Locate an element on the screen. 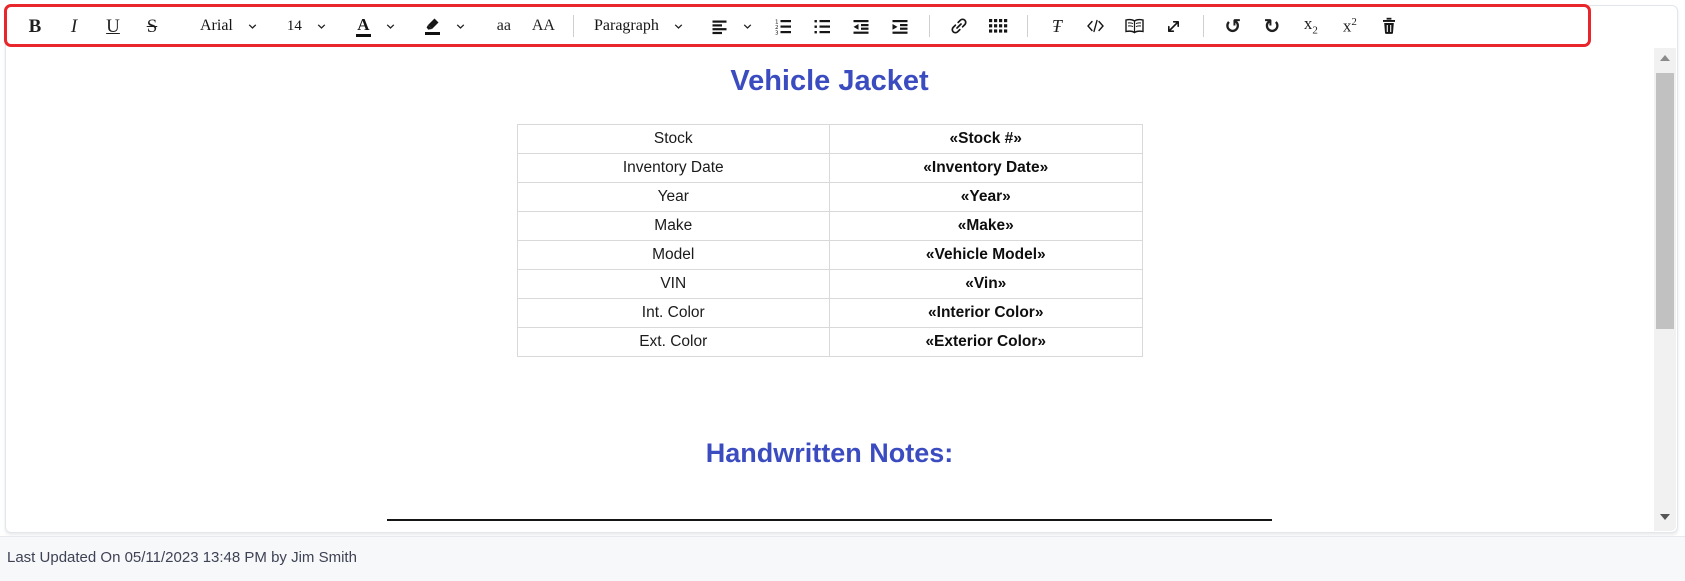  outdent-icon is located at coordinates (861, 26).